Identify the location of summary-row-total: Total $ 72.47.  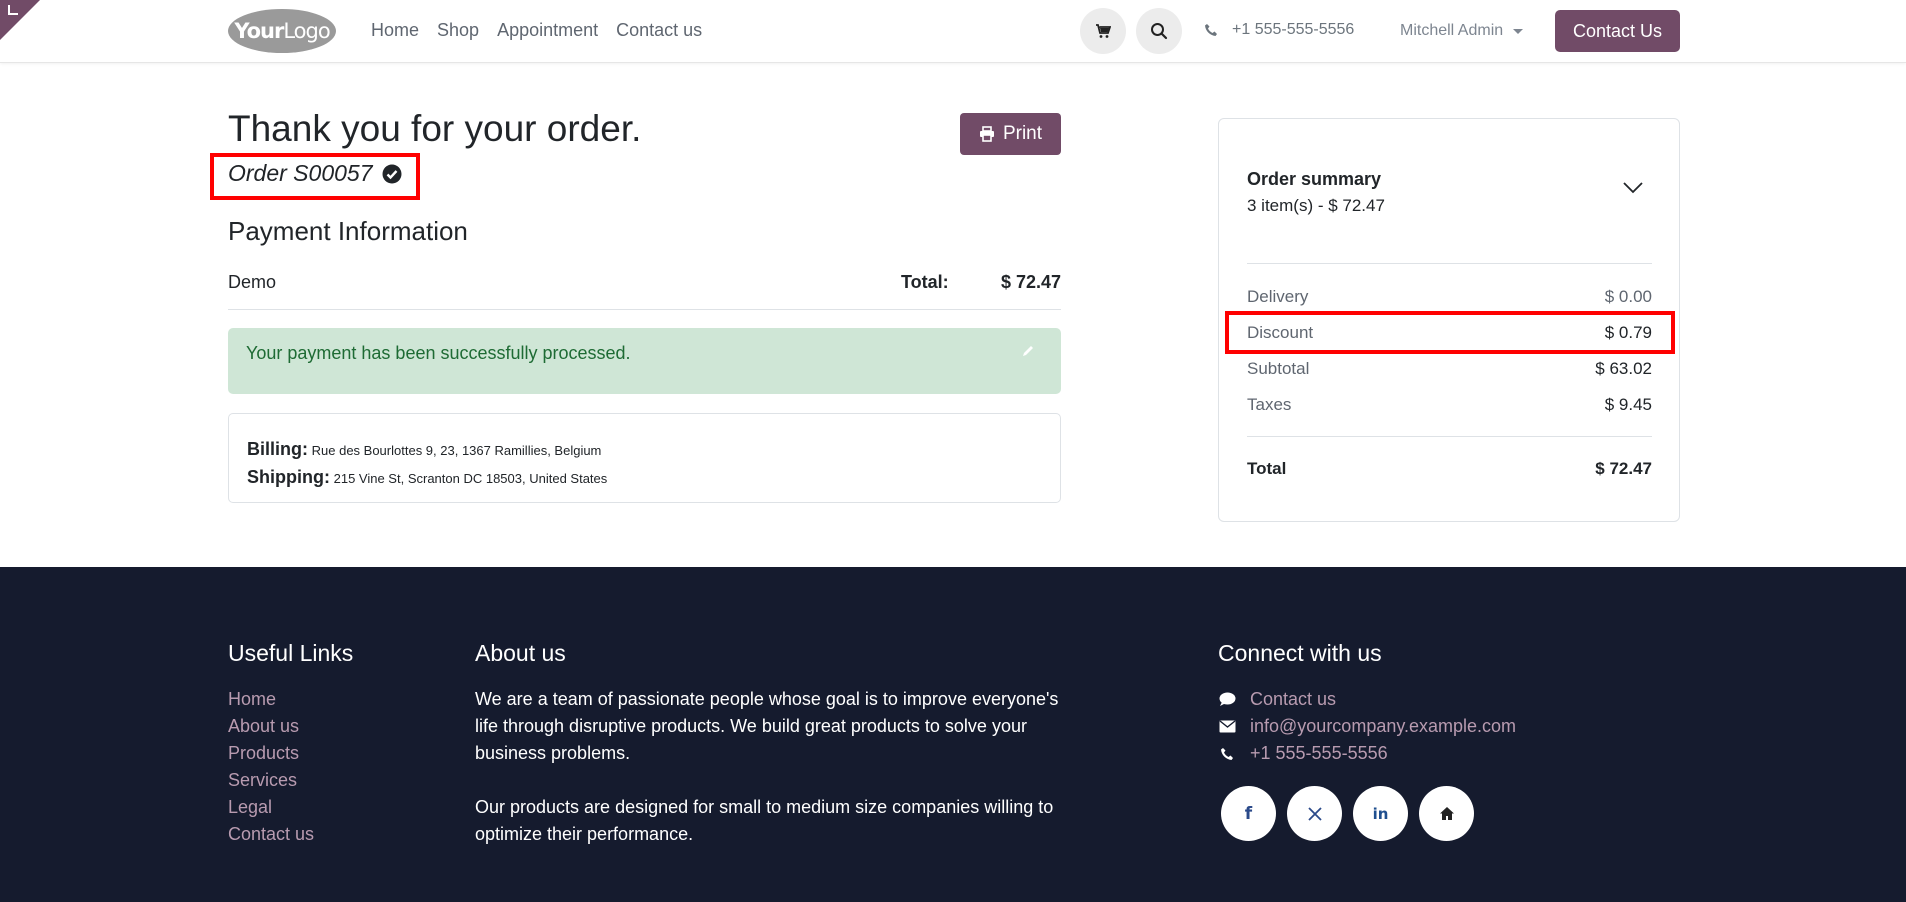
(1449, 469).